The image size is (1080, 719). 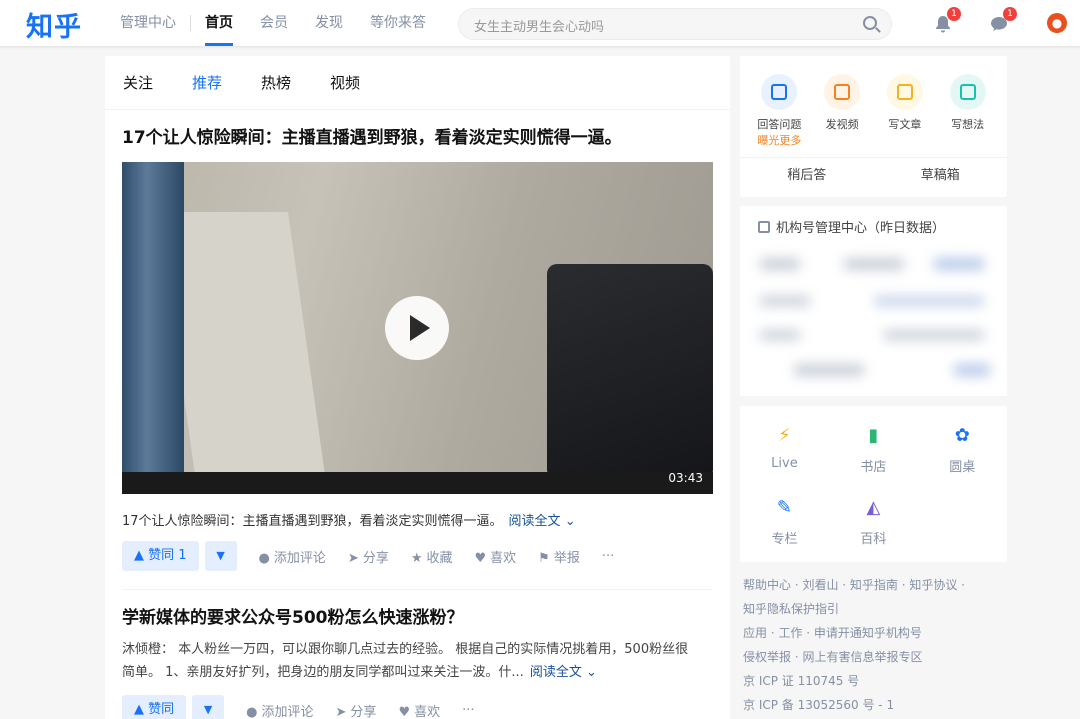 What do you see at coordinates (873, 507) in the screenshot?
I see `encyclopedia-icon: ◭` at bounding box center [873, 507].